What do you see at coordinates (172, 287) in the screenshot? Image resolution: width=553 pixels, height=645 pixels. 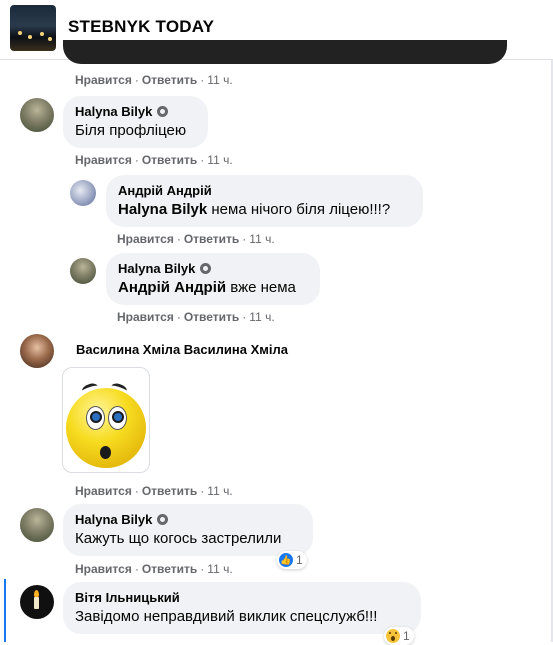 I see `mention-link: Андрій Андрій` at bounding box center [172, 287].